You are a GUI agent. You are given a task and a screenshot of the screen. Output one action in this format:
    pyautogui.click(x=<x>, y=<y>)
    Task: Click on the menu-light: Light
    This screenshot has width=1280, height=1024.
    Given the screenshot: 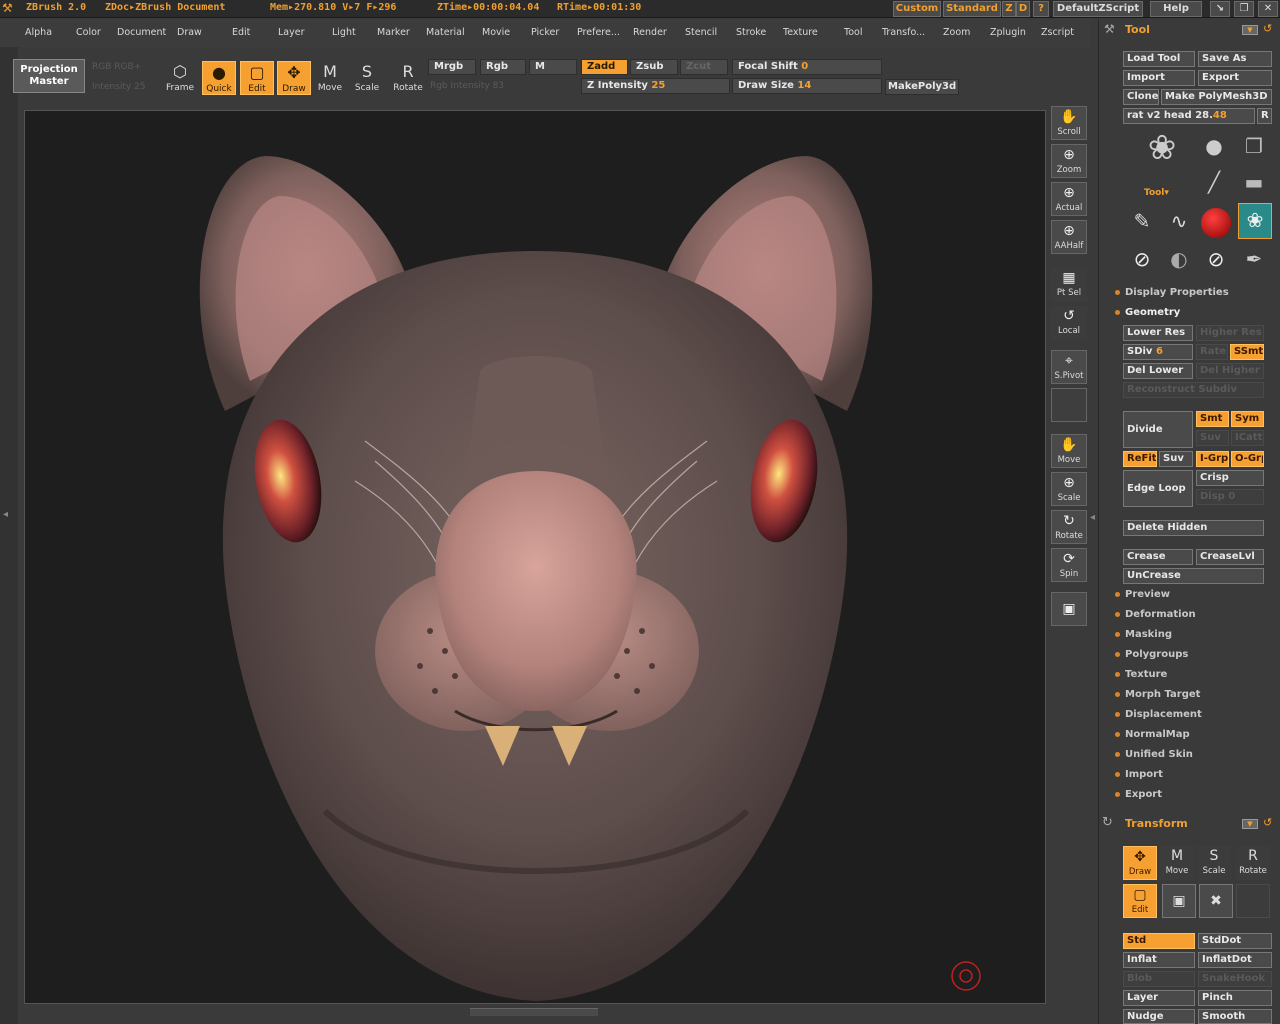 What is the action you would take?
    pyautogui.click(x=344, y=32)
    